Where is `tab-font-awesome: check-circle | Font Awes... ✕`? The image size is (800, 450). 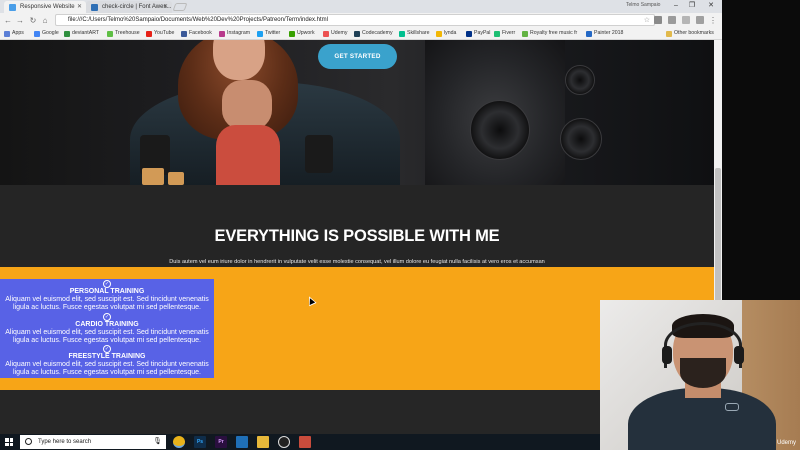 tab-font-awesome: check-circle | Font Awes... ✕ is located at coordinates (129, 7).